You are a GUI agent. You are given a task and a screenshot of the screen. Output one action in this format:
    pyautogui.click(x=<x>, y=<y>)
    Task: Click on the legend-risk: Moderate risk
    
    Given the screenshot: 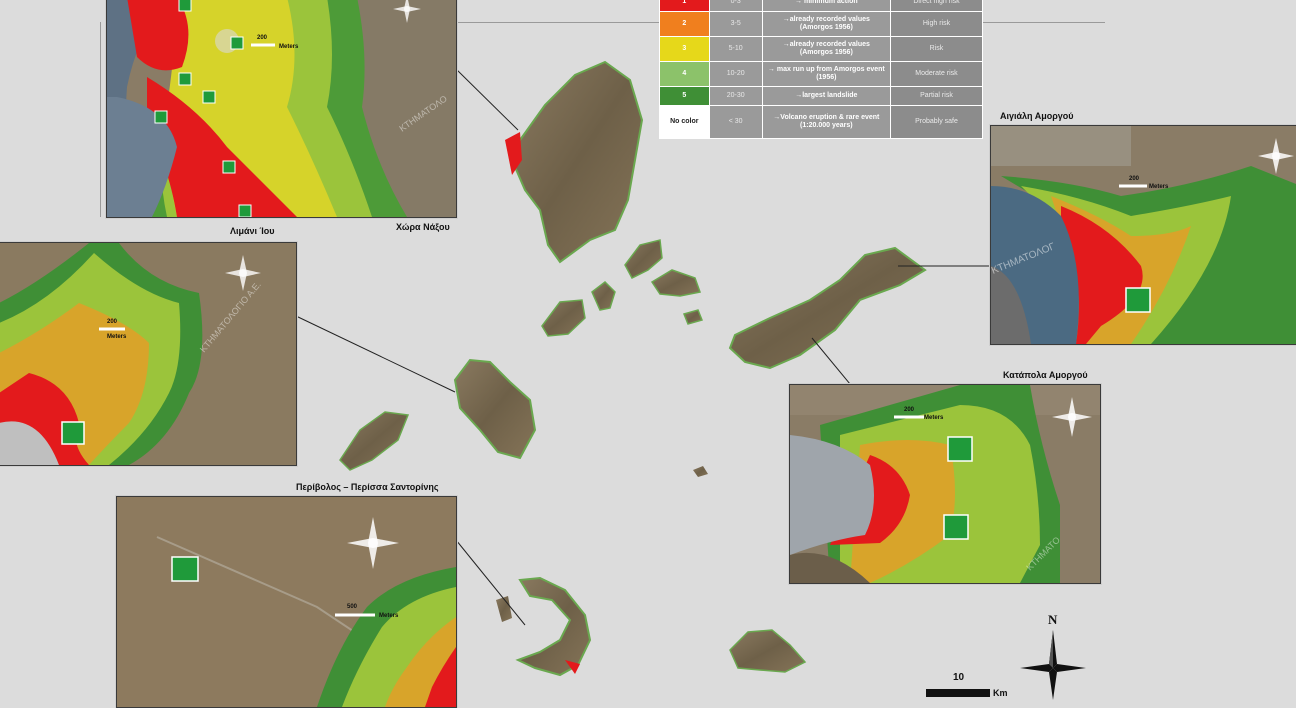 What is the action you would take?
    pyautogui.click(x=936, y=74)
    